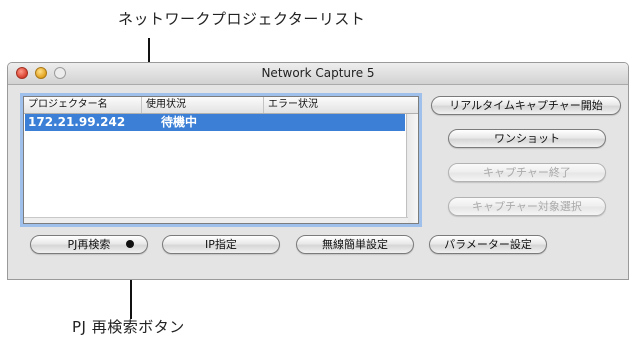 This screenshot has height=343, width=634. What do you see at coordinates (242, 19) in the screenshot?
I see `callout-network-projector-list-label: ネットワークプロジェクターリスト` at bounding box center [242, 19].